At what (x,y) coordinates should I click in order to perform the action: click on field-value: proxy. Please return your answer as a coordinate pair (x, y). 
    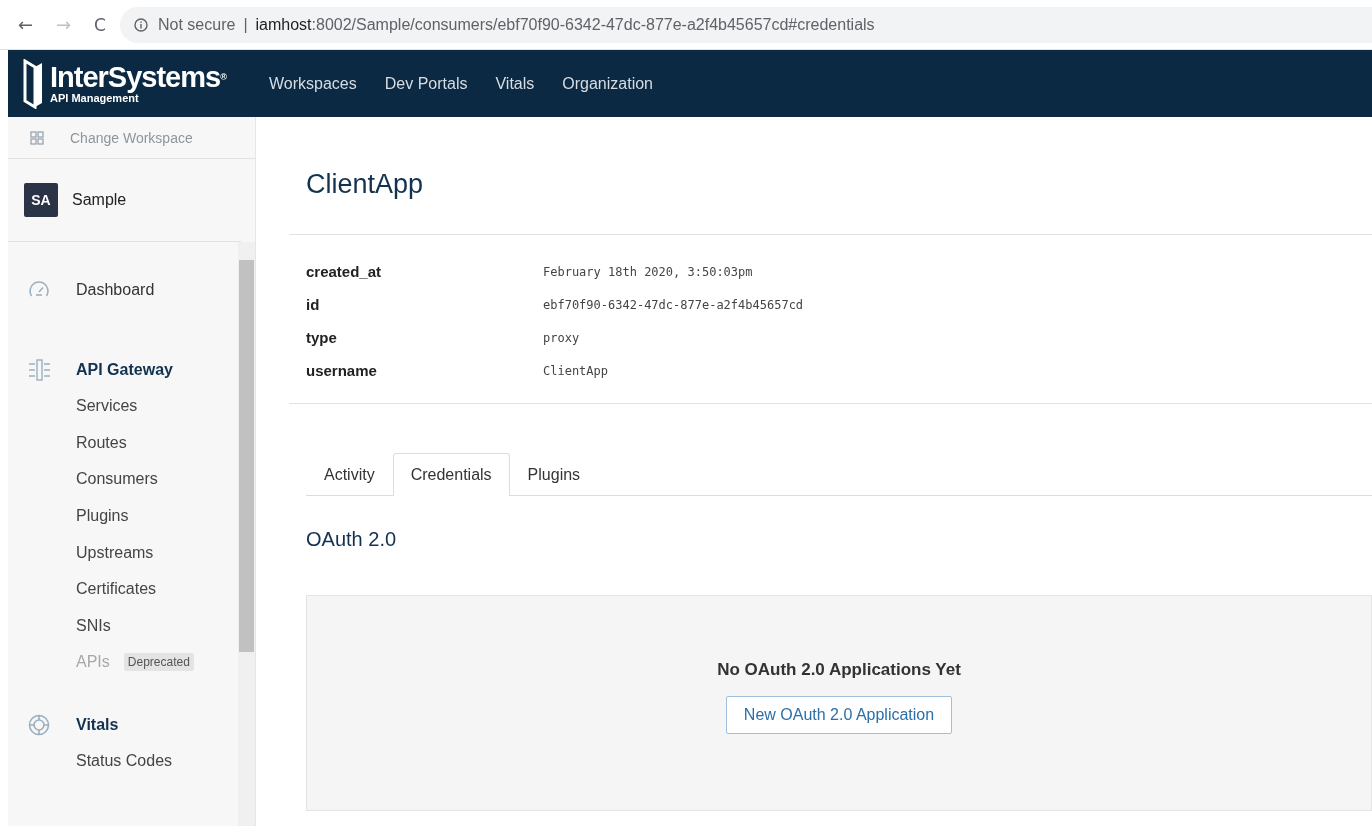
    Looking at the image, I should click on (561, 337).